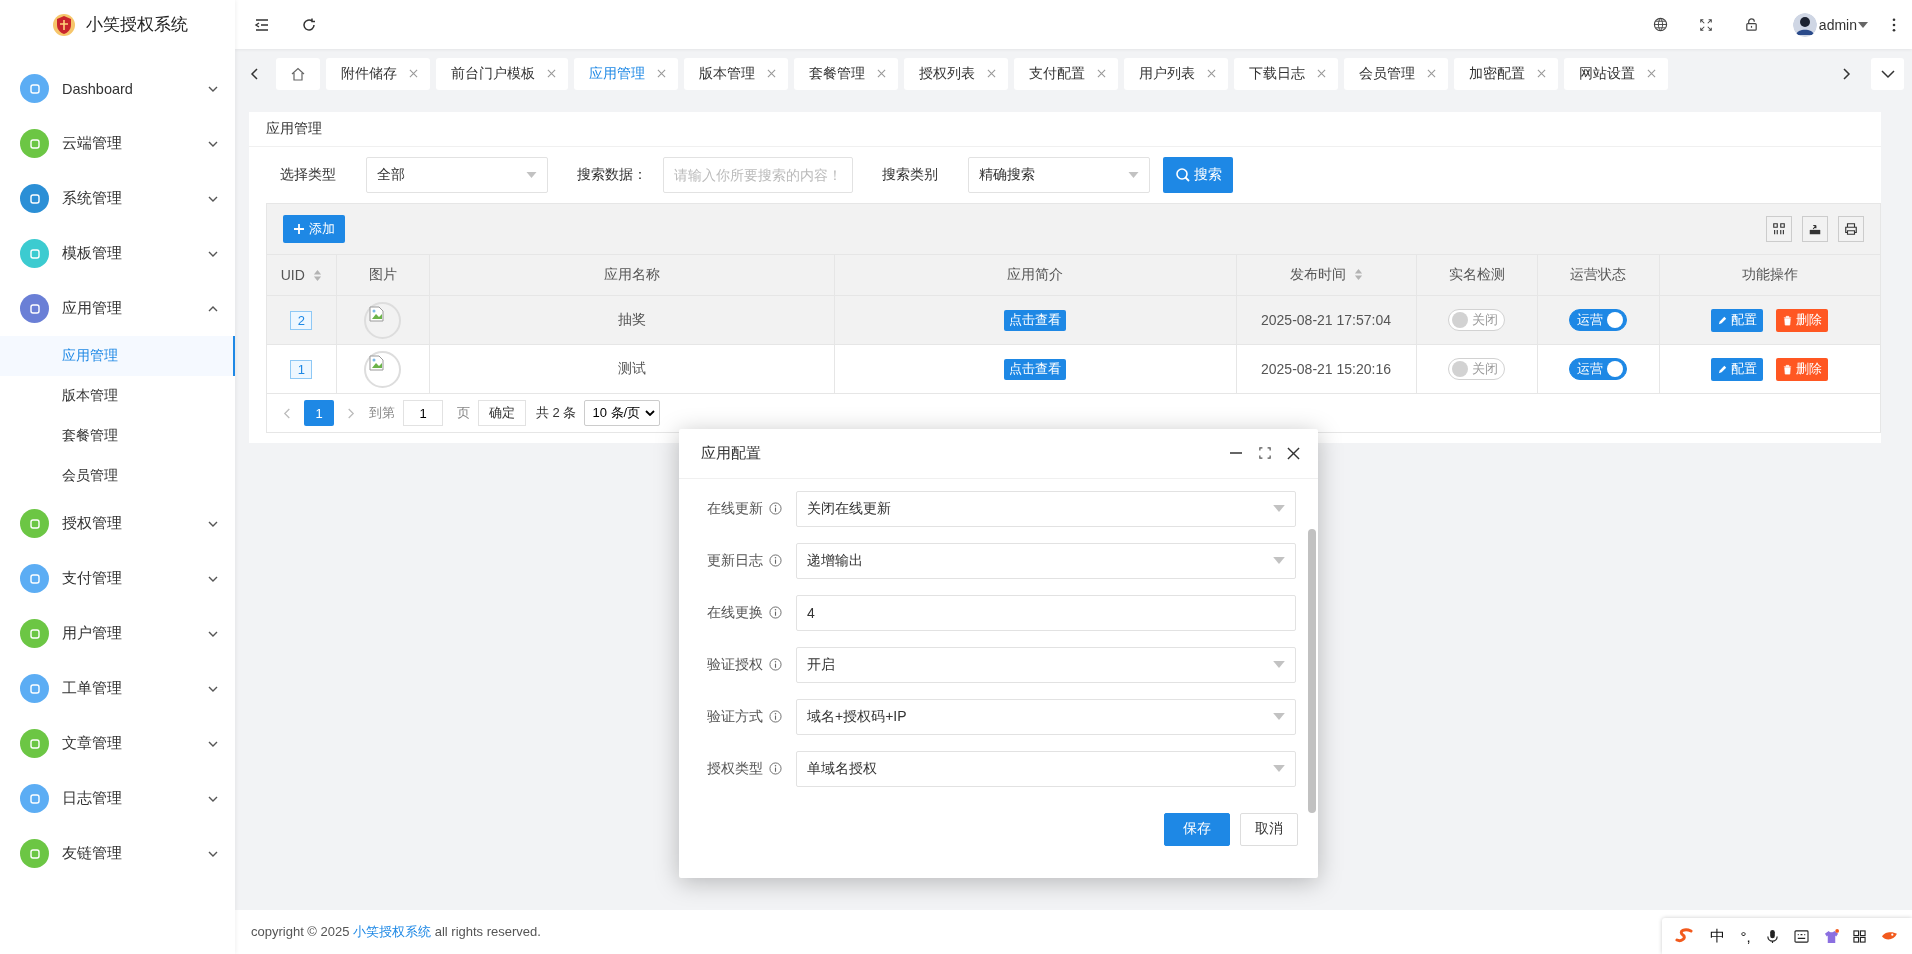 The width and height of the screenshot is (1912, 954). Describe the element at coordinates (287, 413) in the screenshot. I see `prev-page-icon` at that location.